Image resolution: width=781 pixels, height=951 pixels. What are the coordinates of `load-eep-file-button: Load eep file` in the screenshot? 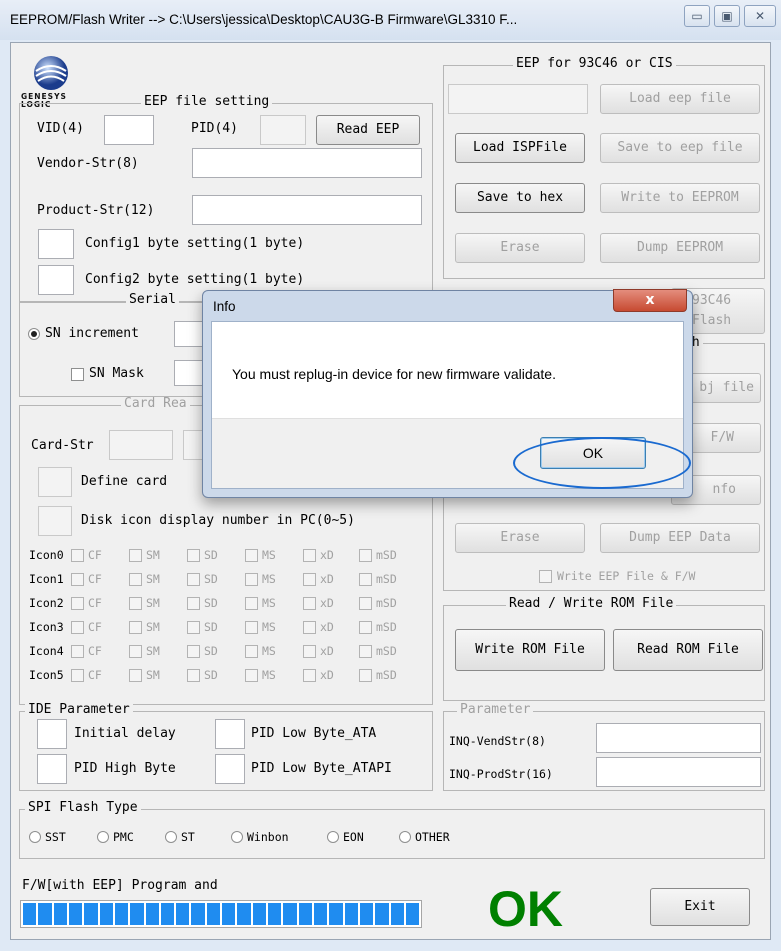 It's located at (680, 99).